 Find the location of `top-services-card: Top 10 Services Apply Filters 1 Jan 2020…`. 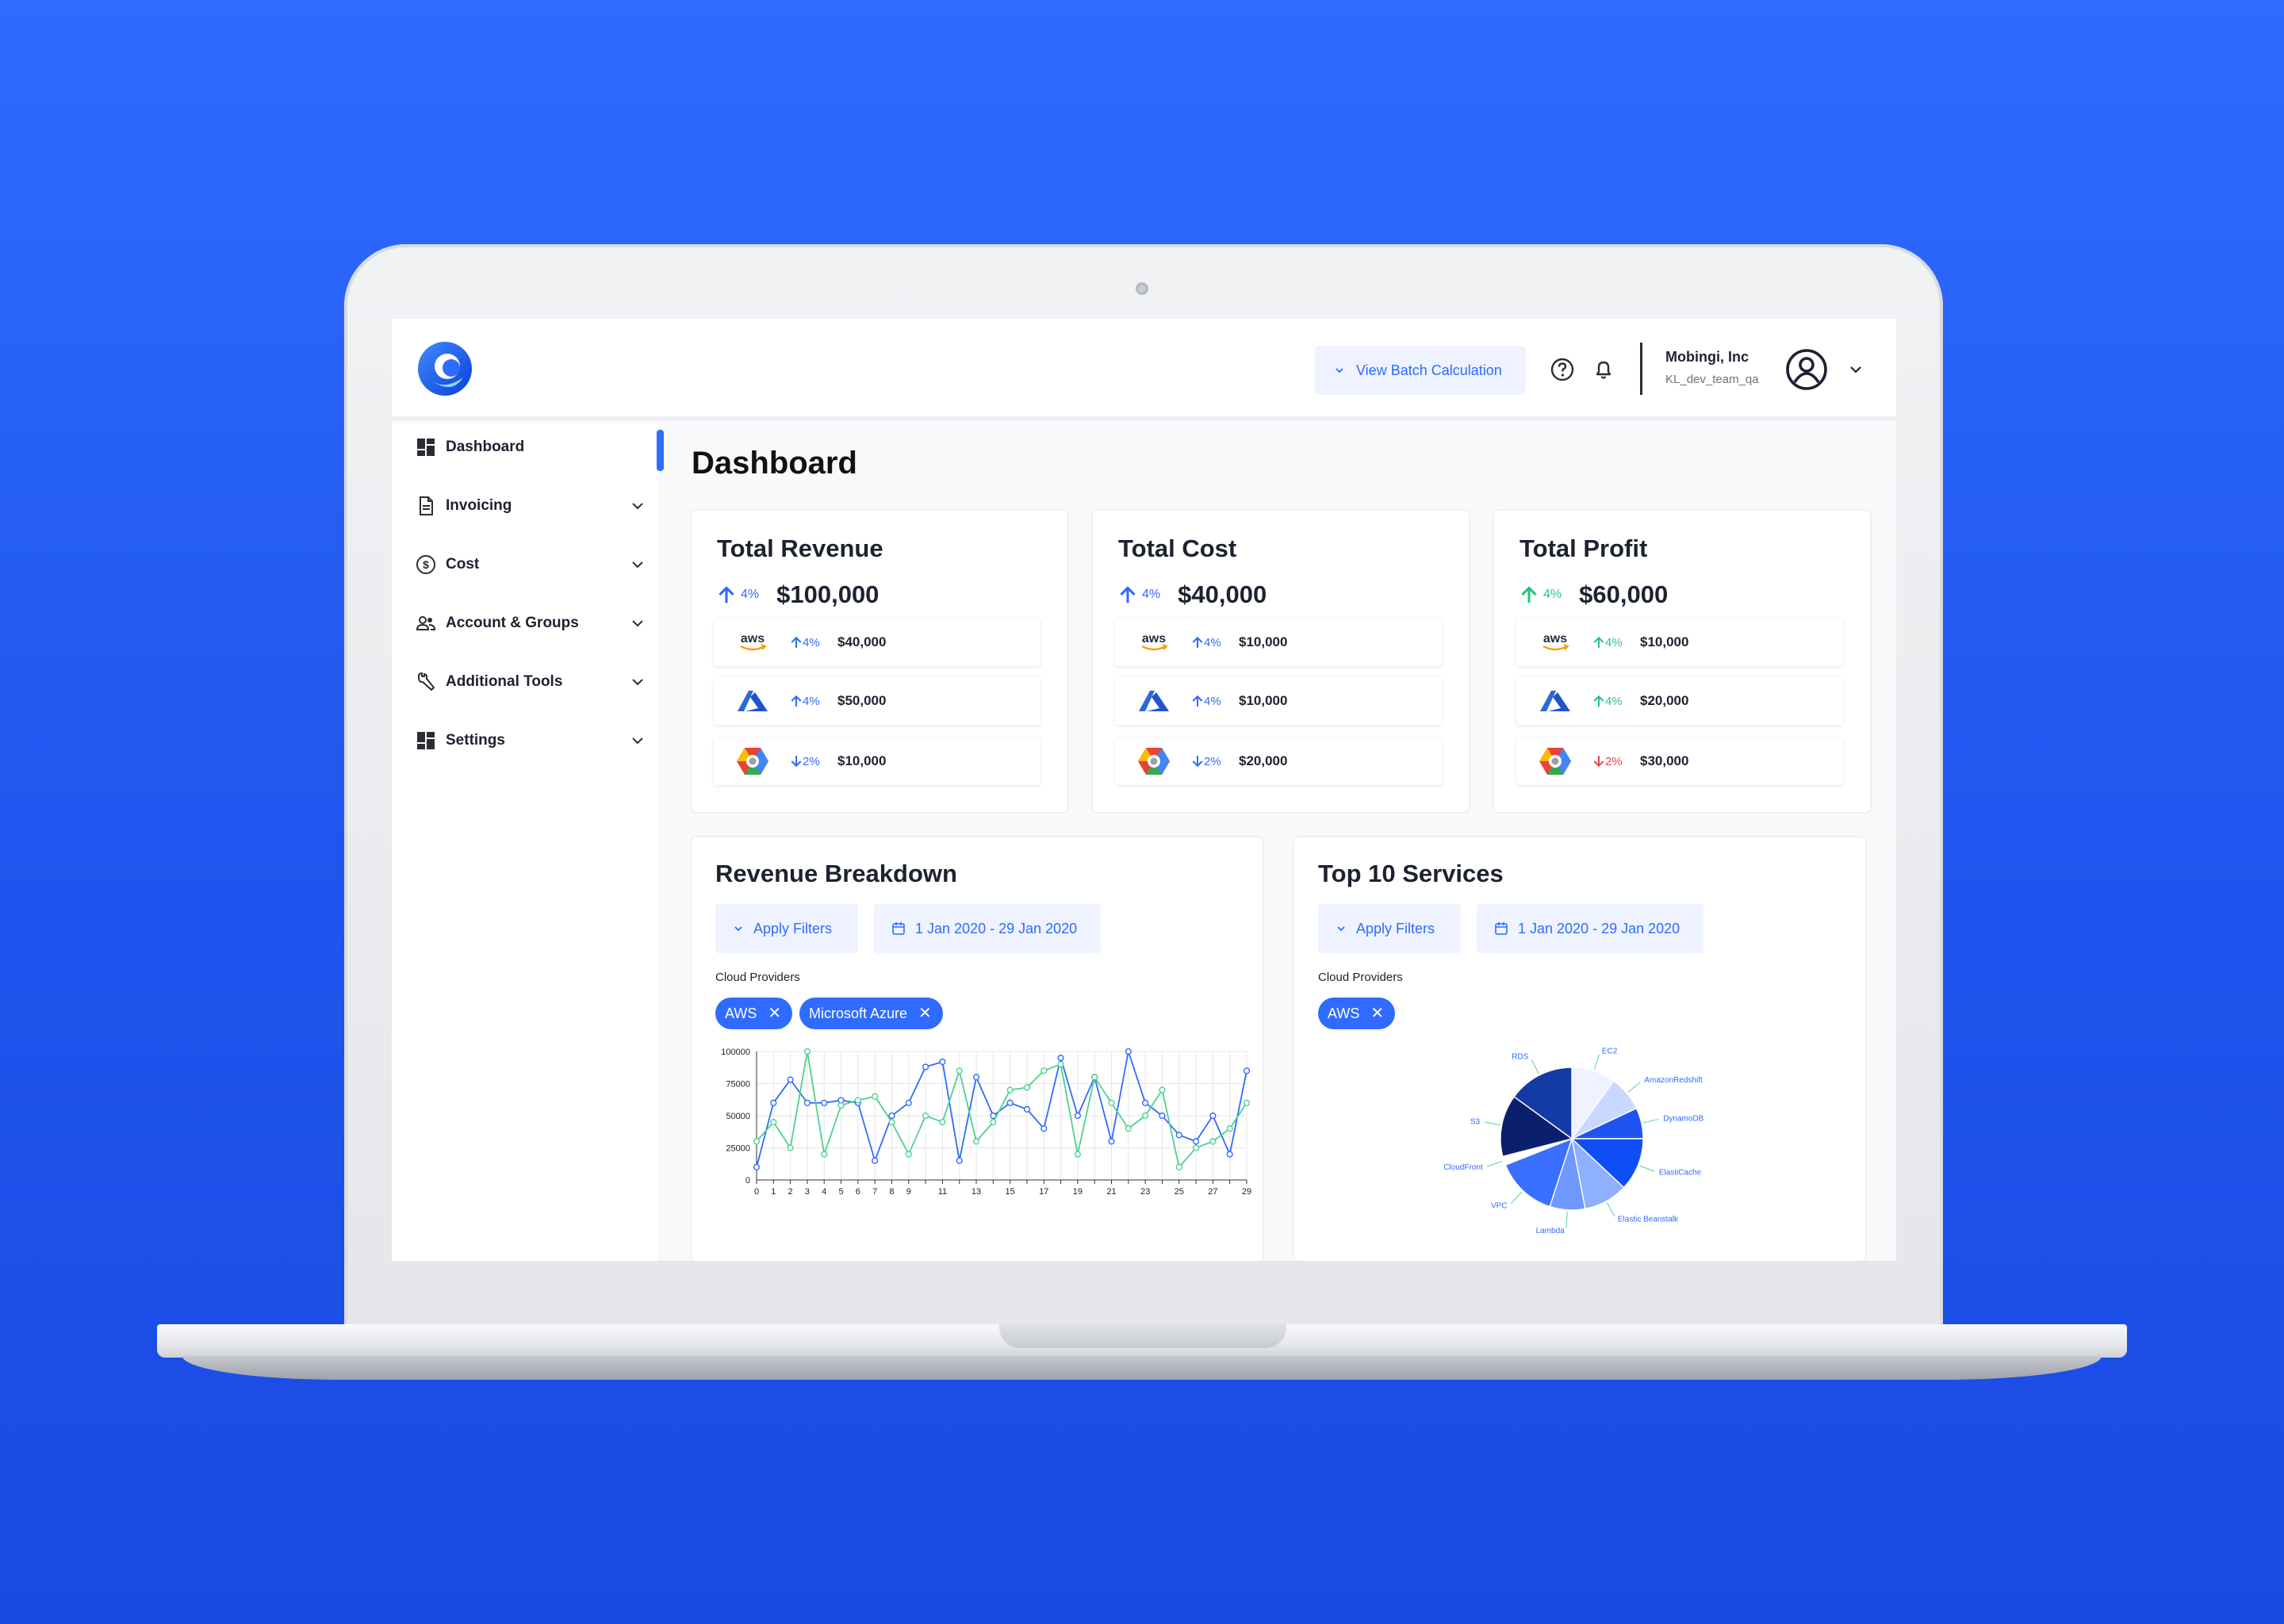

top-services-card: Top 10 Services Apply Filters 1 Jan 2020… is located at coordinates (1579, 1049).